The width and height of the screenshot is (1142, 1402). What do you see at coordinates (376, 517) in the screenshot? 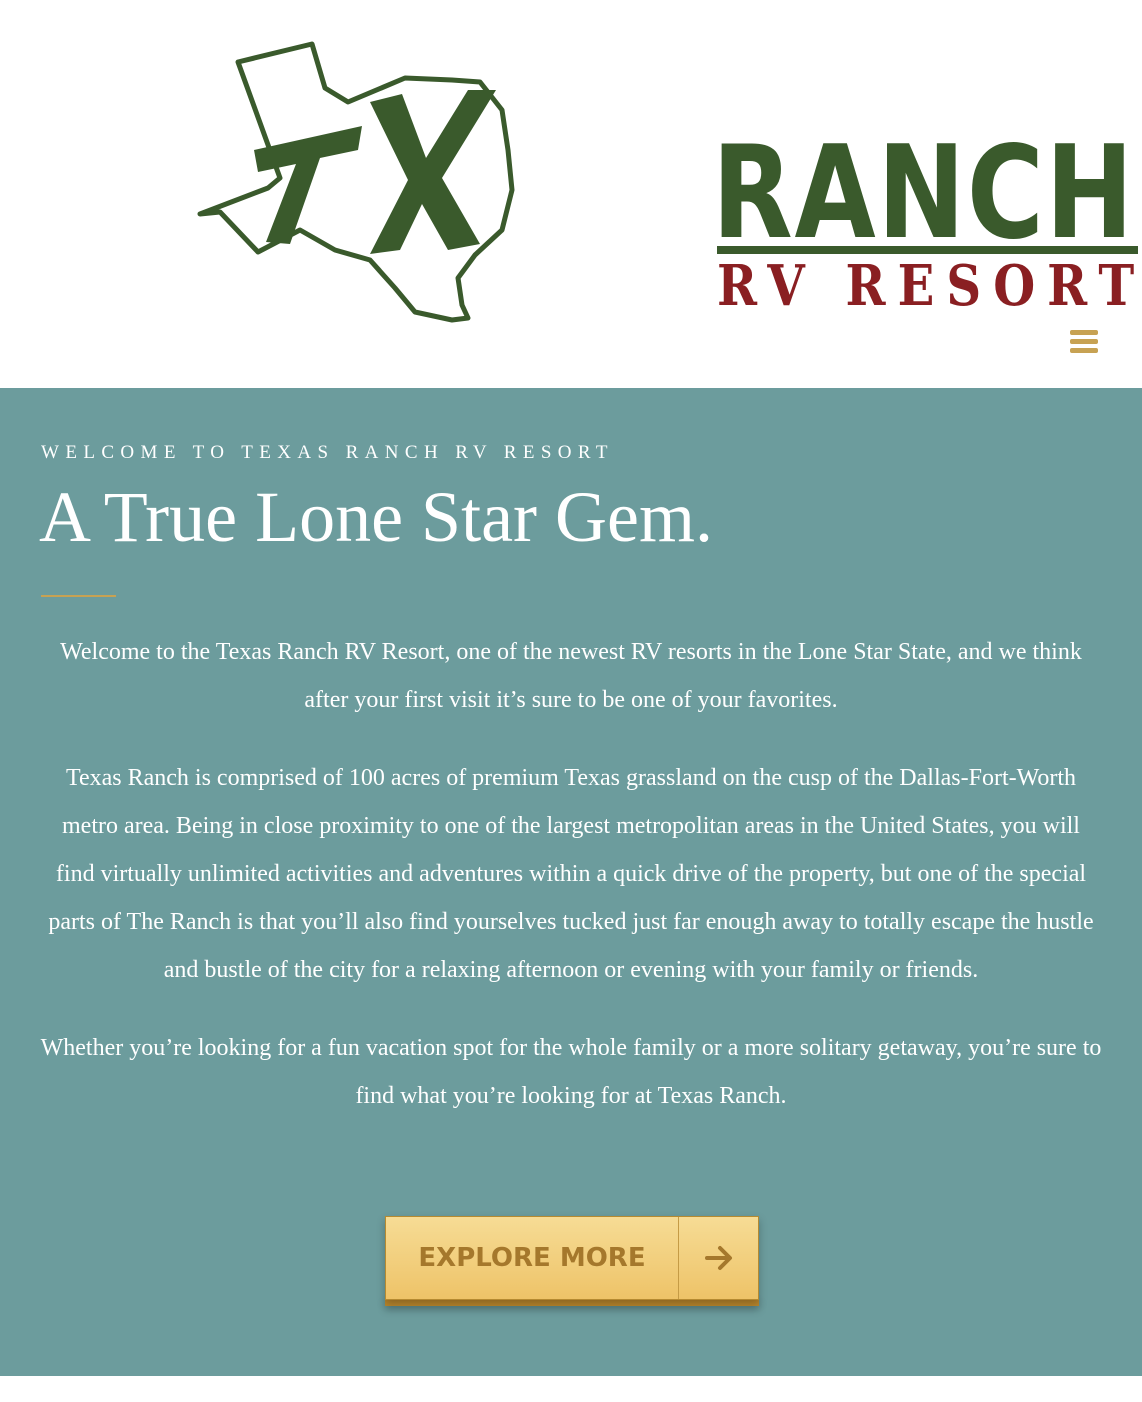
I see `section-headline: A True Lone Star Gem.` at bounding box center [376, 517].